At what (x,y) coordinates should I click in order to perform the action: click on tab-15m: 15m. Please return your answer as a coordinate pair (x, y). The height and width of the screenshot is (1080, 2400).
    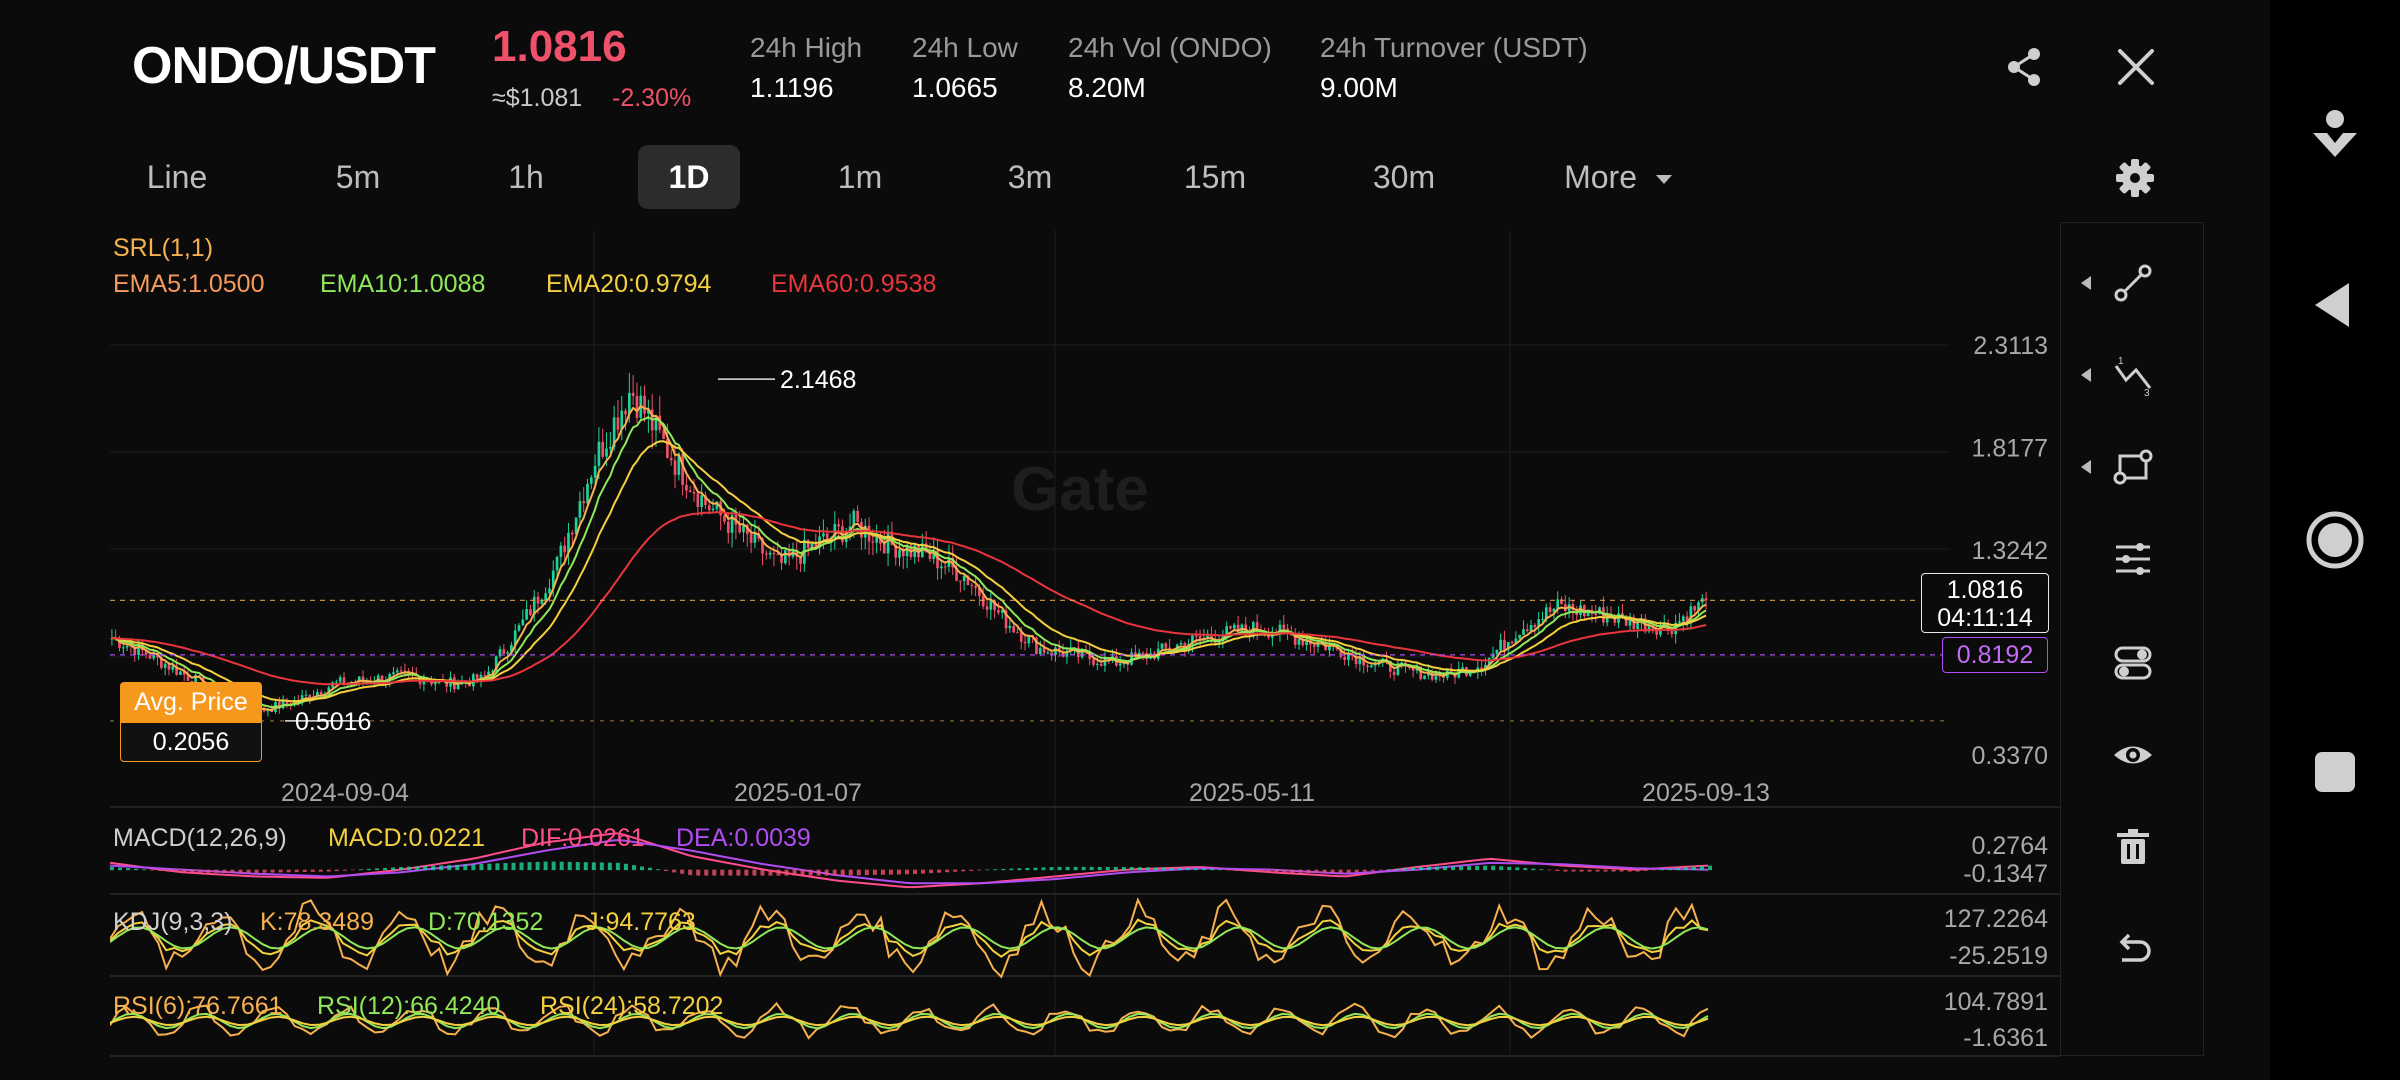
    Looking at the image, I should click on (1215, 177).